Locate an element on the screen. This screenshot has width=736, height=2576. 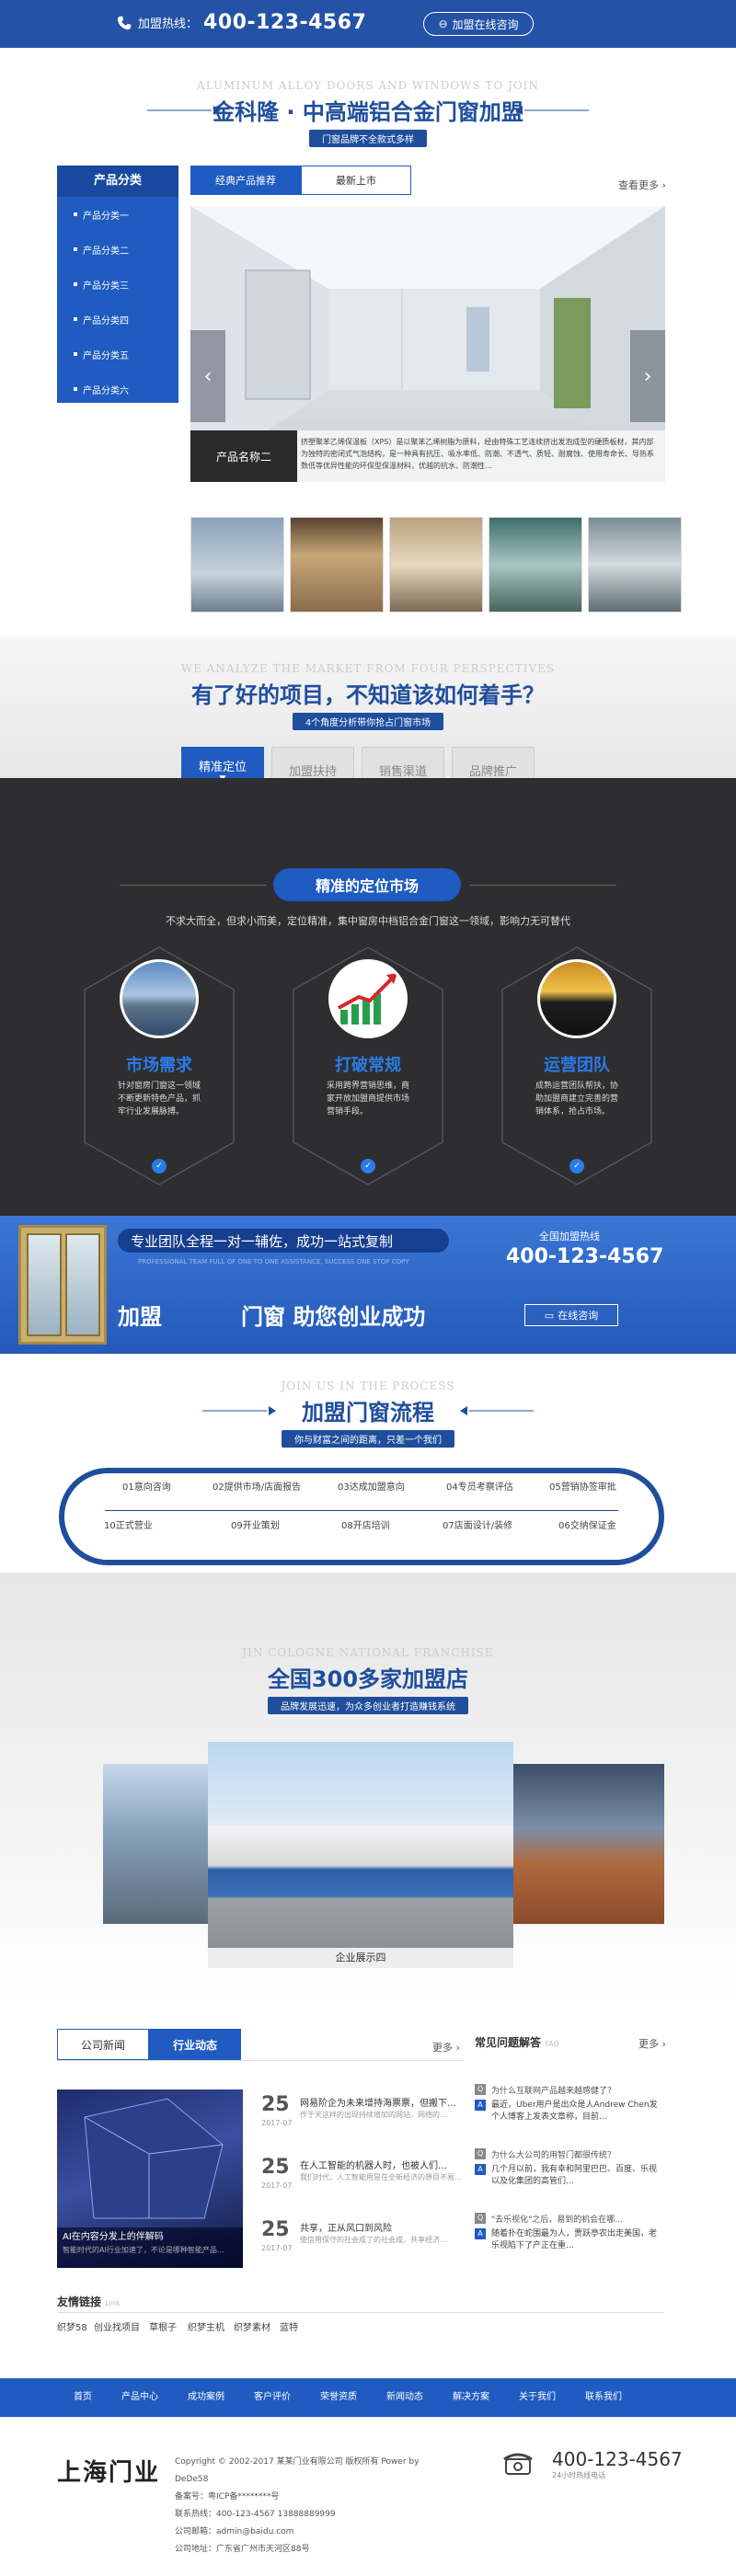
online-consult-label: 加盟在线咨询 is located at coordinates (485, 24).